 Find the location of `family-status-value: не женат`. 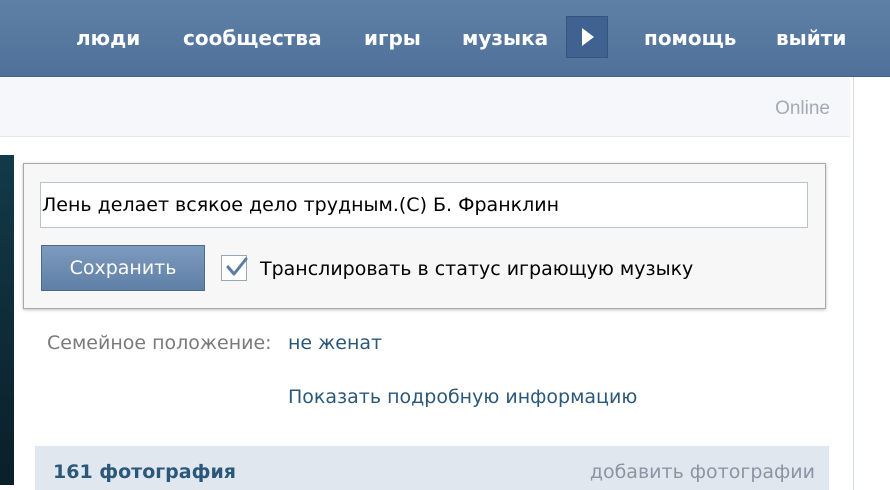

family-status-value: не женат is located at coordinates (335, 343).